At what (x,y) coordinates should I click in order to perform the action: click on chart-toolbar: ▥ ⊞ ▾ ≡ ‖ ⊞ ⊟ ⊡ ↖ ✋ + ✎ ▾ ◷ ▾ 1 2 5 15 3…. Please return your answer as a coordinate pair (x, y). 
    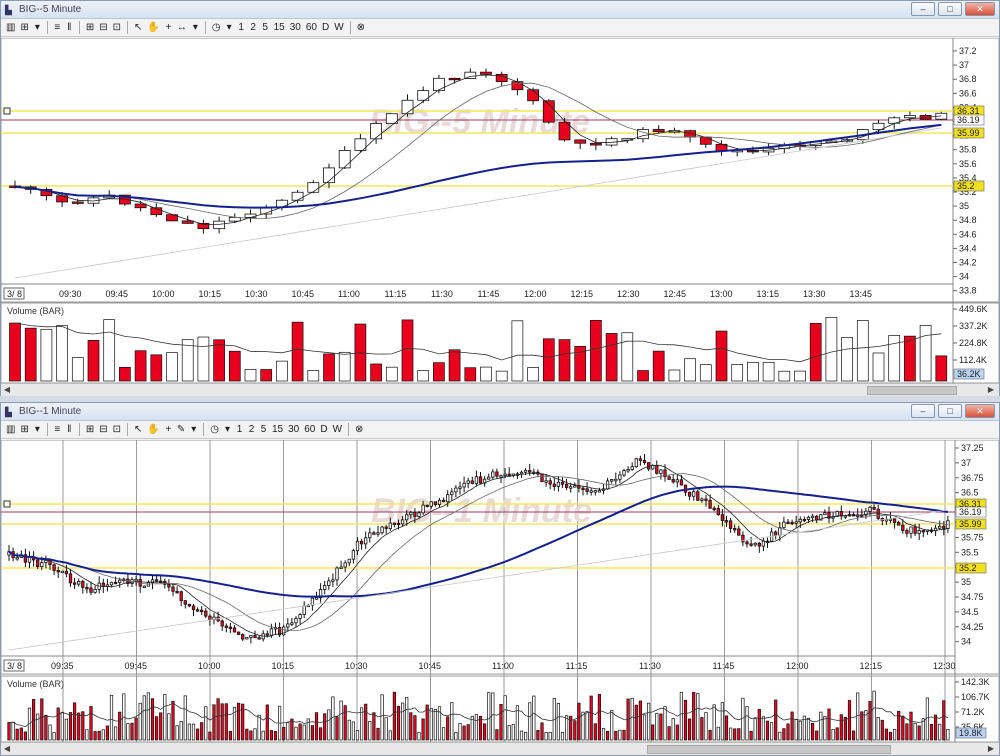
    Looking at the image, I should click on (500, 430).